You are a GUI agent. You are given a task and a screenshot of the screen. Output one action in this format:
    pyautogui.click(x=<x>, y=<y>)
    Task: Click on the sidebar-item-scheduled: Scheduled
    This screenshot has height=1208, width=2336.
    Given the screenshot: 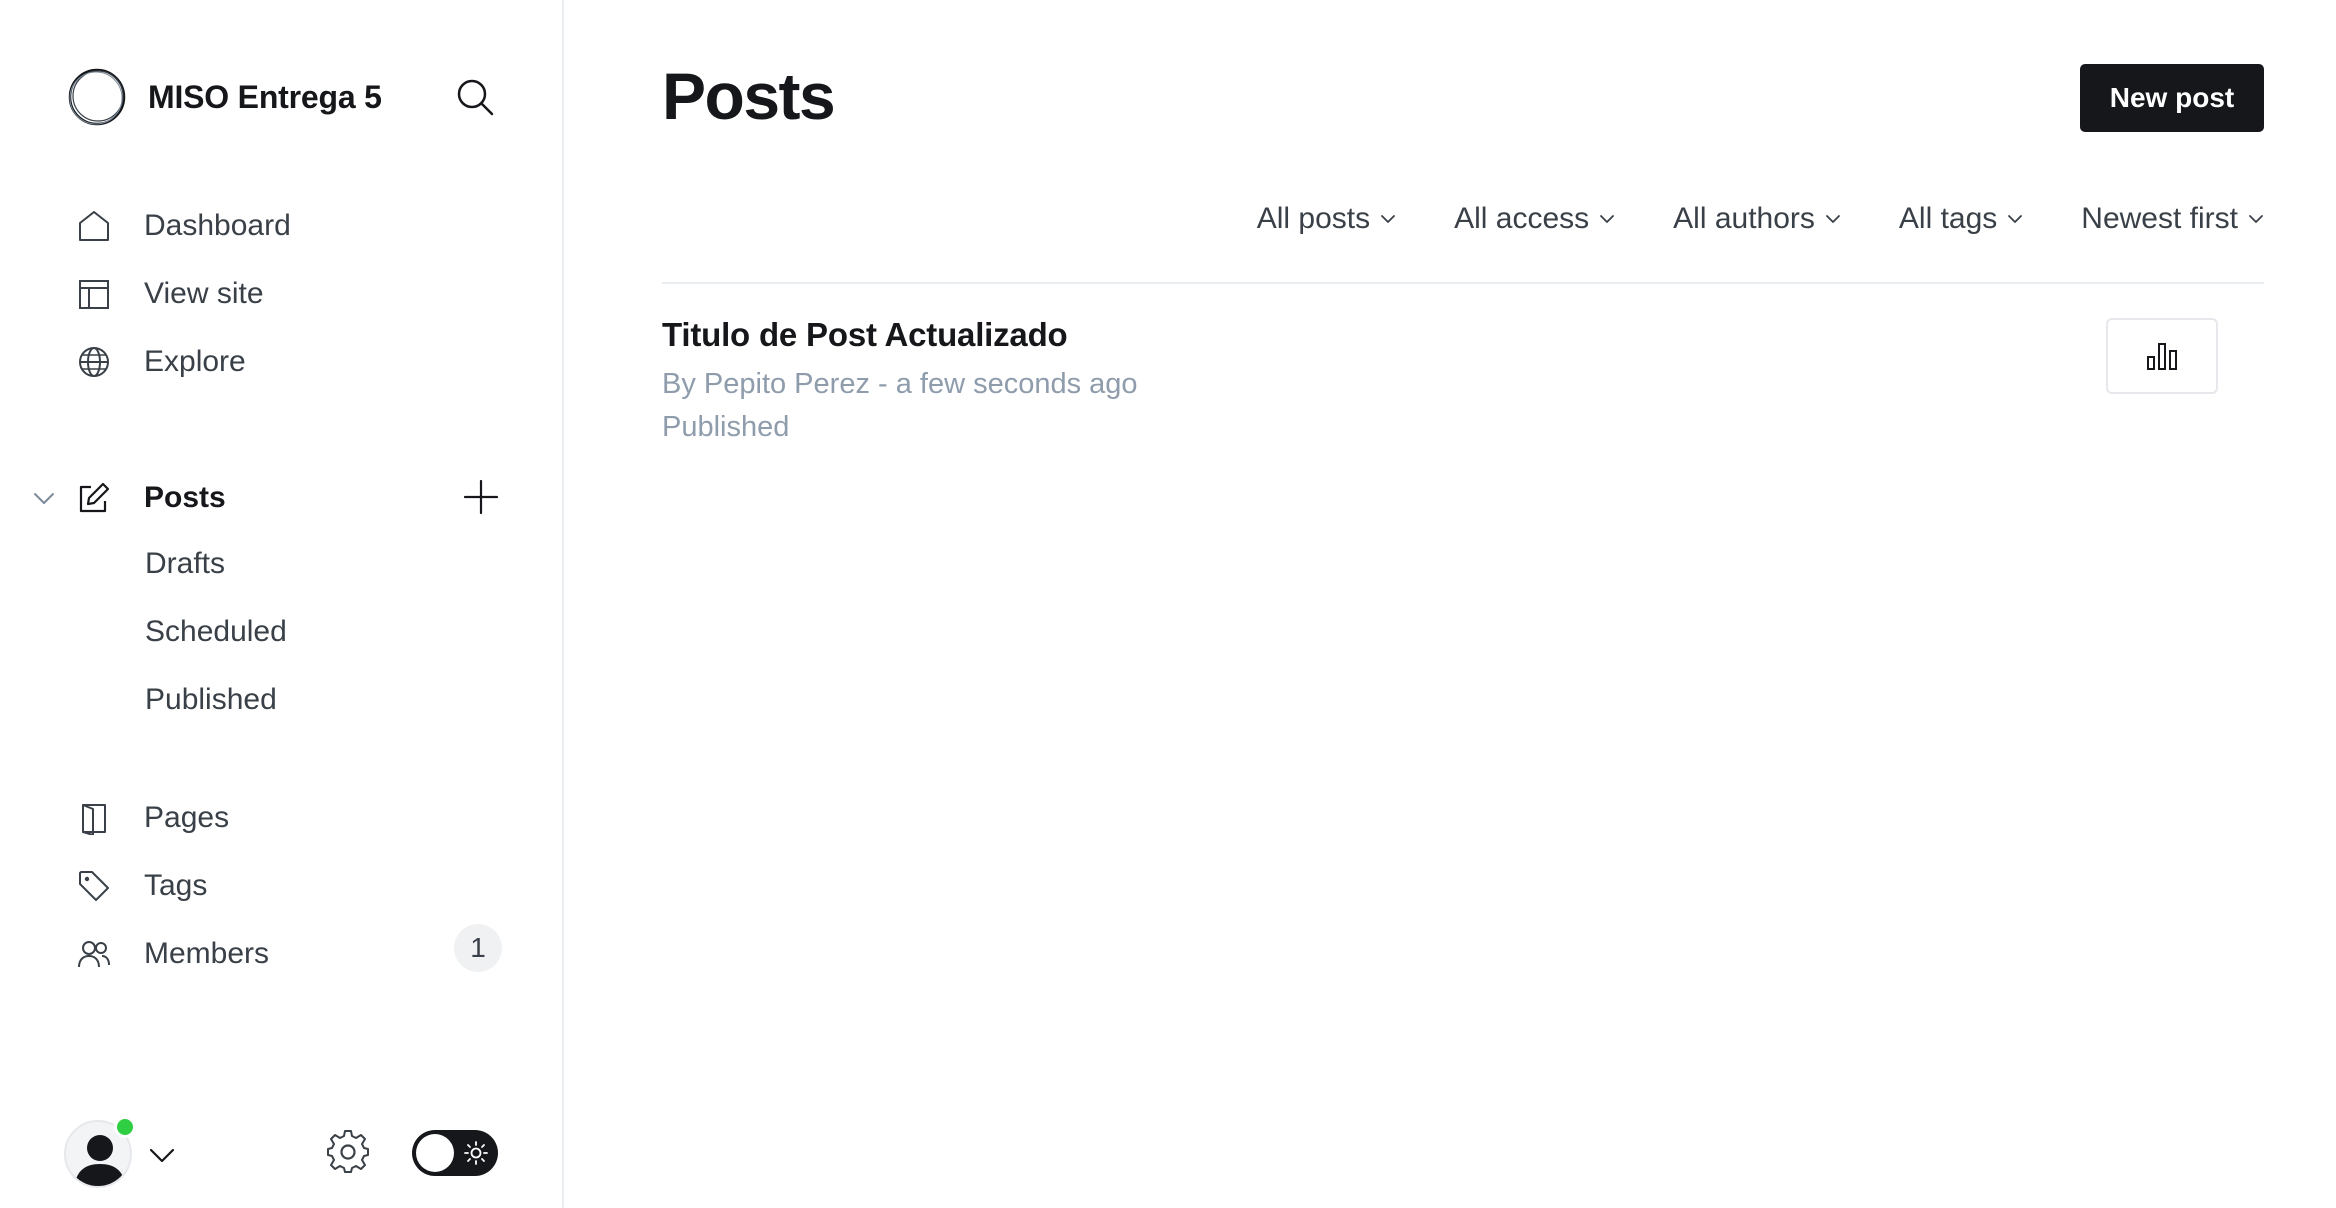 What is the action you would take?
    pyautogui.click(x=216, y=632)
    